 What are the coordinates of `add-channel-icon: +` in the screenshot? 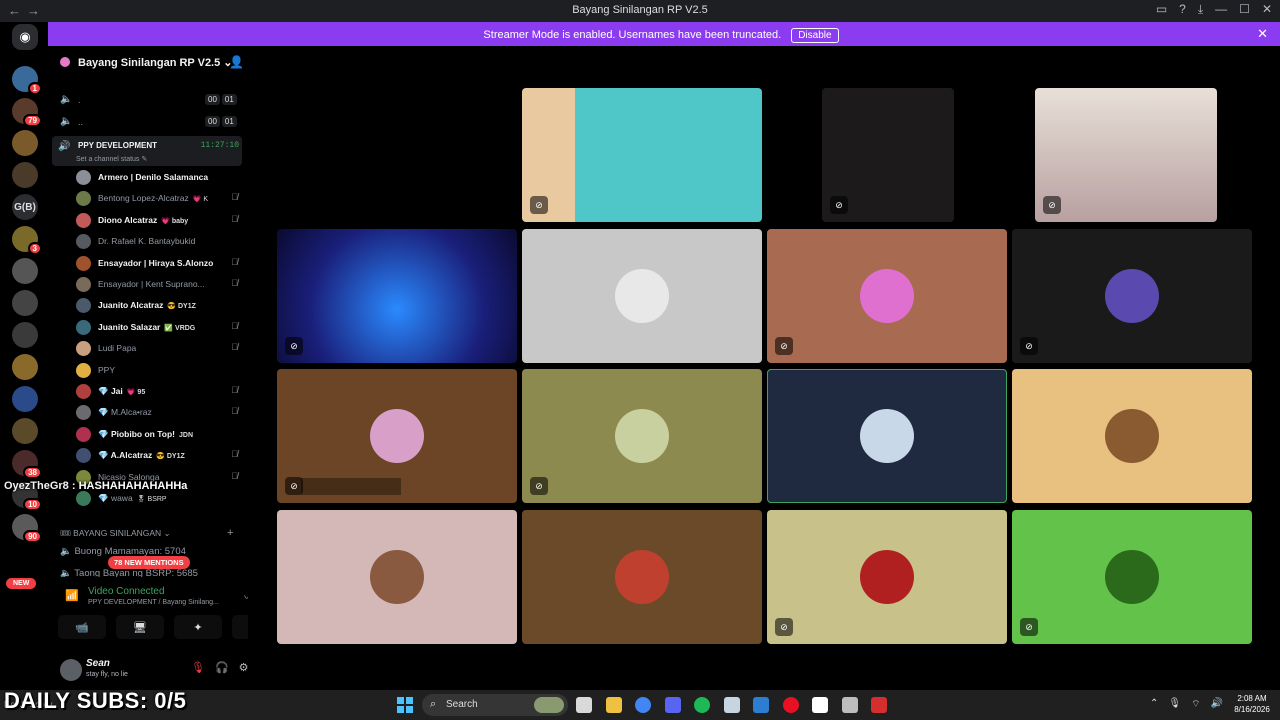 It's located at (230, 533).